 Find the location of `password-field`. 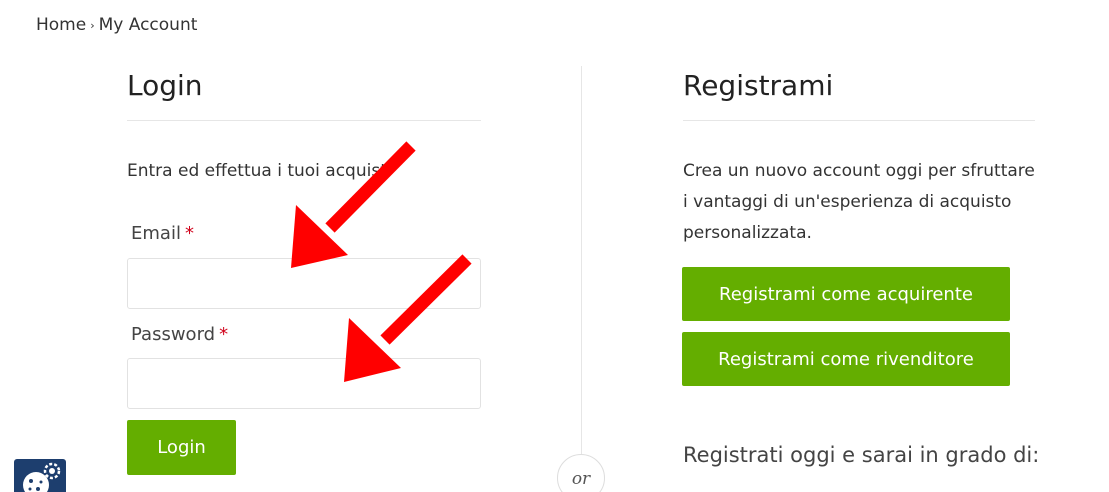

password-field is located at coordinates (304, 383).